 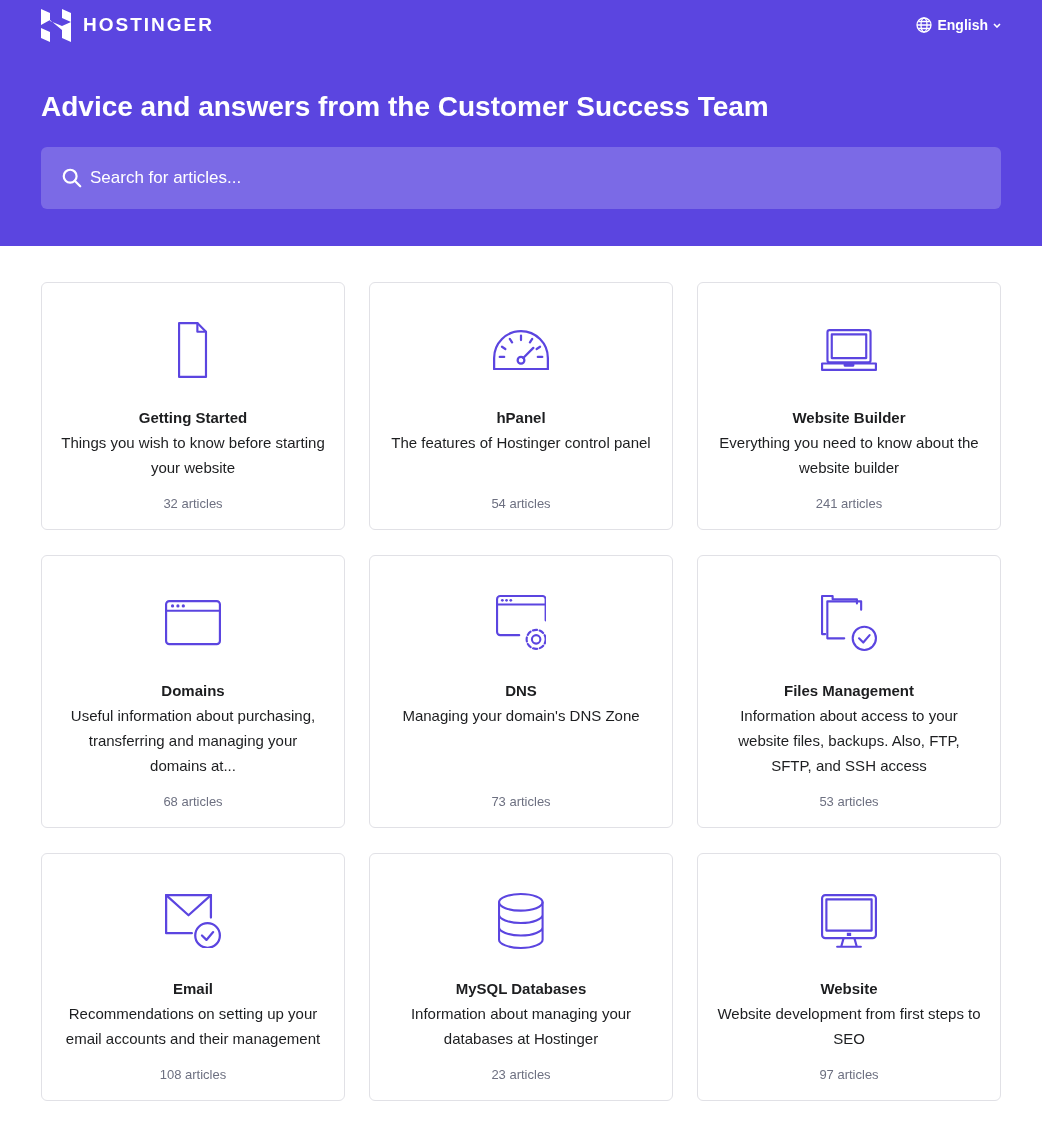 I want to click on chevron-down-icon, so click(x=997, y=25).